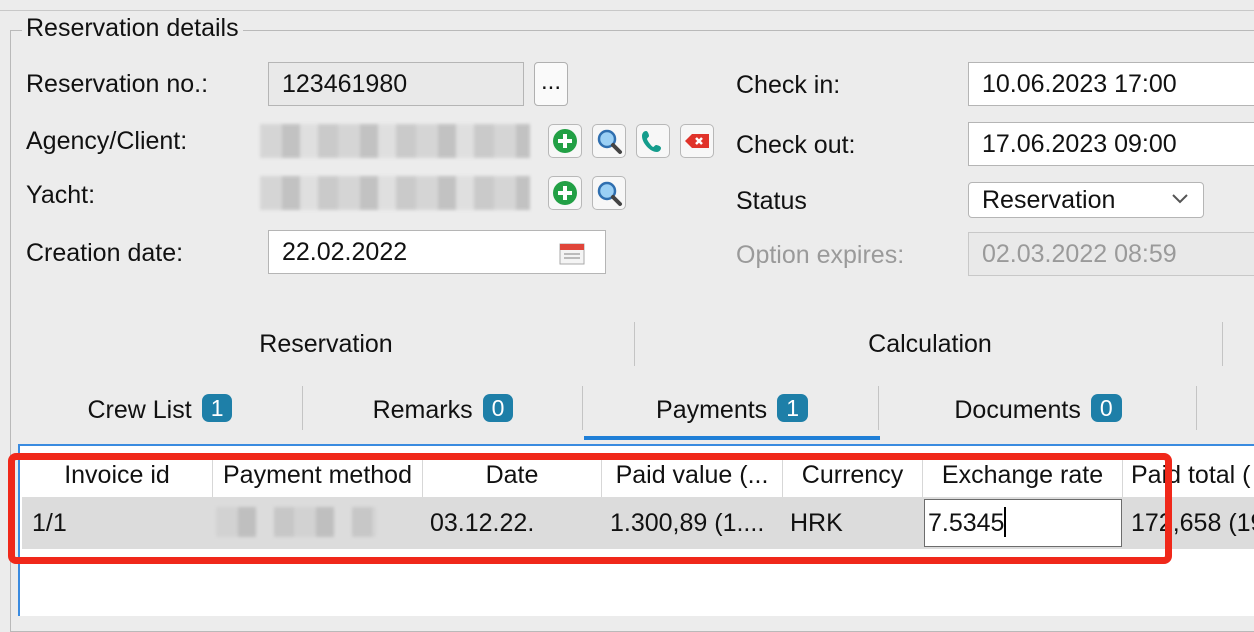  Describe the element at coordinates (139, 410) in the screenshot. I see `tab-crew-list-label: Crew List` at that location.